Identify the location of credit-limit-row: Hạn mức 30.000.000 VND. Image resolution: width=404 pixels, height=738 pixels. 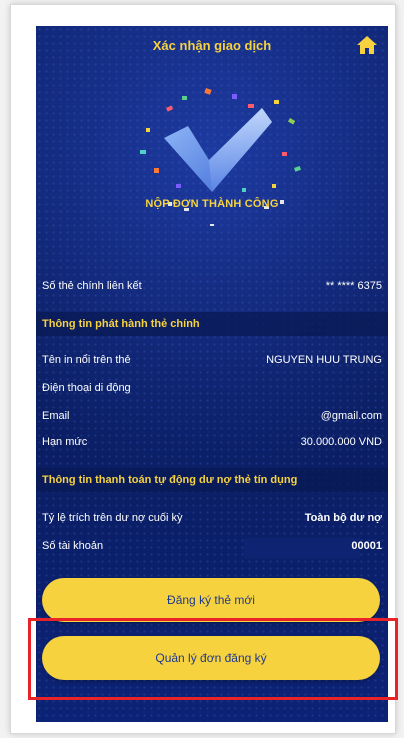
(212, 442).